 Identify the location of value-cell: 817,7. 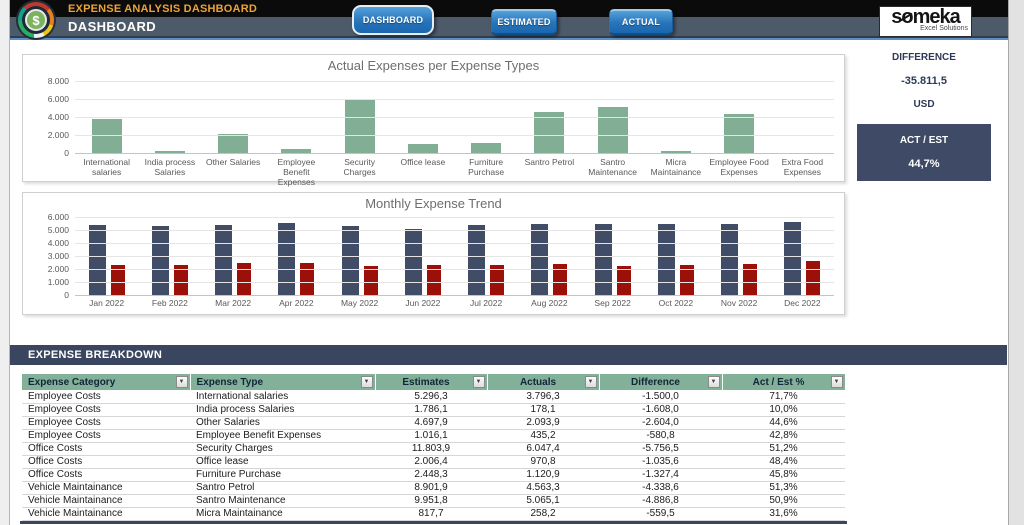
(431, 514).